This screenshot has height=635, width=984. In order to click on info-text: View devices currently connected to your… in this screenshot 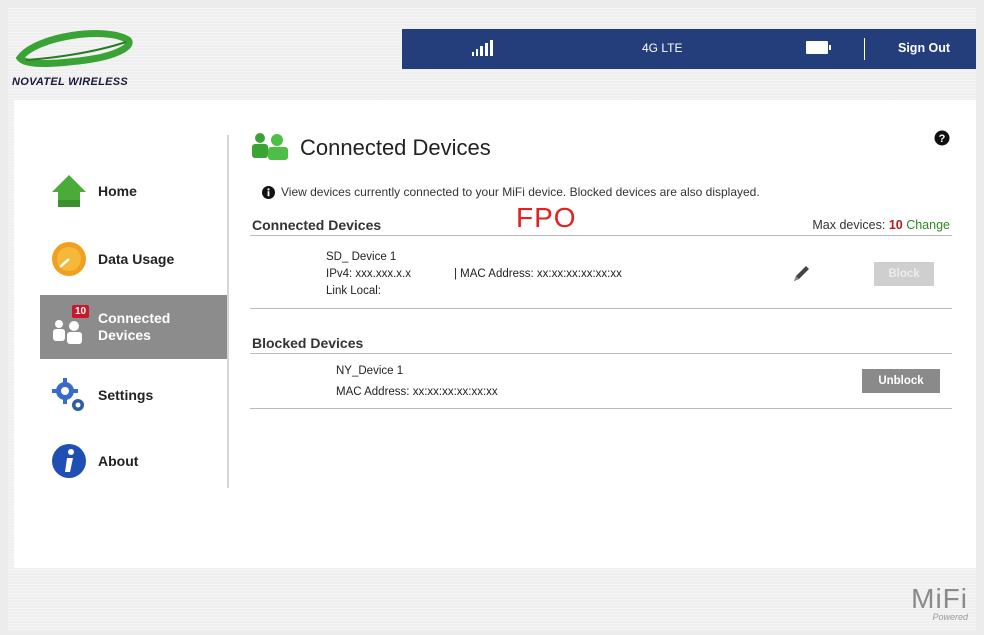, I will do `click(520, 192)`.